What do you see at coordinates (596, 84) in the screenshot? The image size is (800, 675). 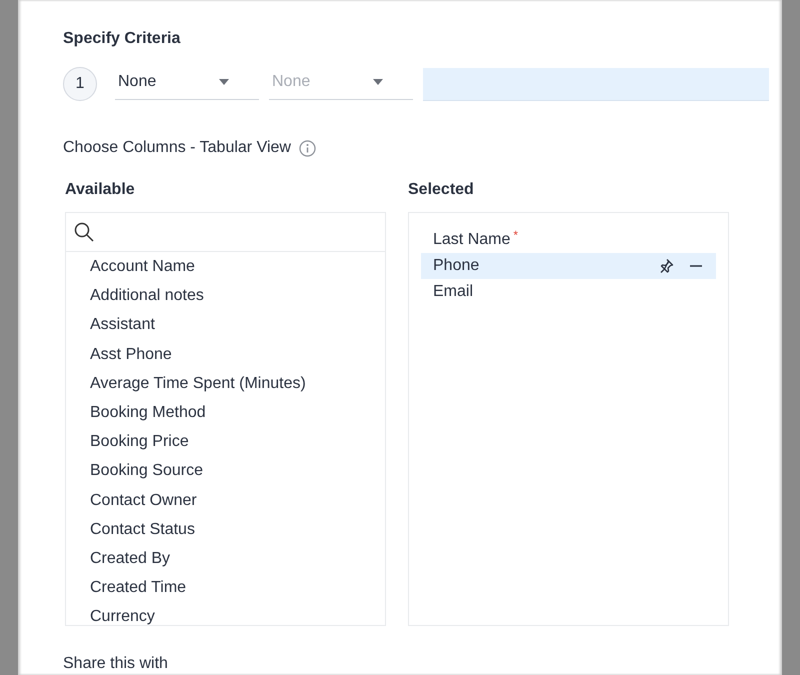 I see `value-field` at bounding box center [596, 84].